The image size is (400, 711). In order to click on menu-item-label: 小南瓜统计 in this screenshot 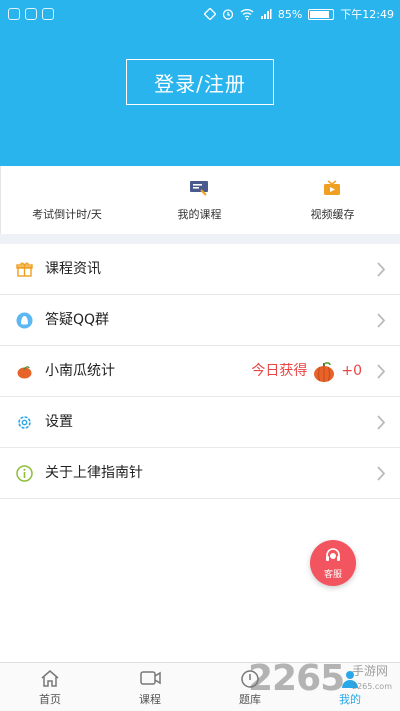, I will do `click(80, 371)`.